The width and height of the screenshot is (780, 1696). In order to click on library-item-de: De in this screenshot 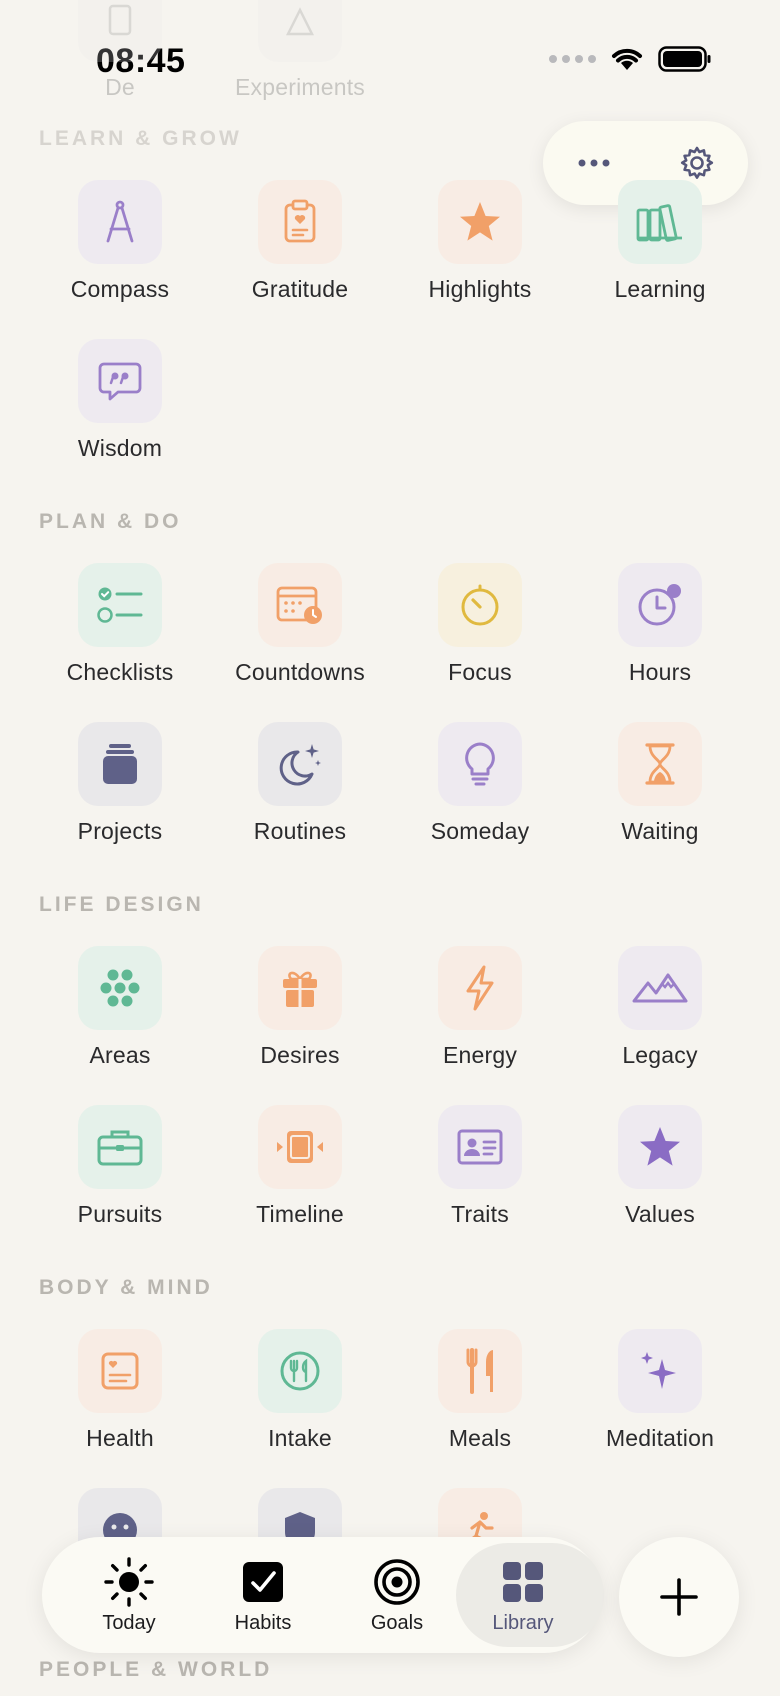, I will do `click(120, 50)`.